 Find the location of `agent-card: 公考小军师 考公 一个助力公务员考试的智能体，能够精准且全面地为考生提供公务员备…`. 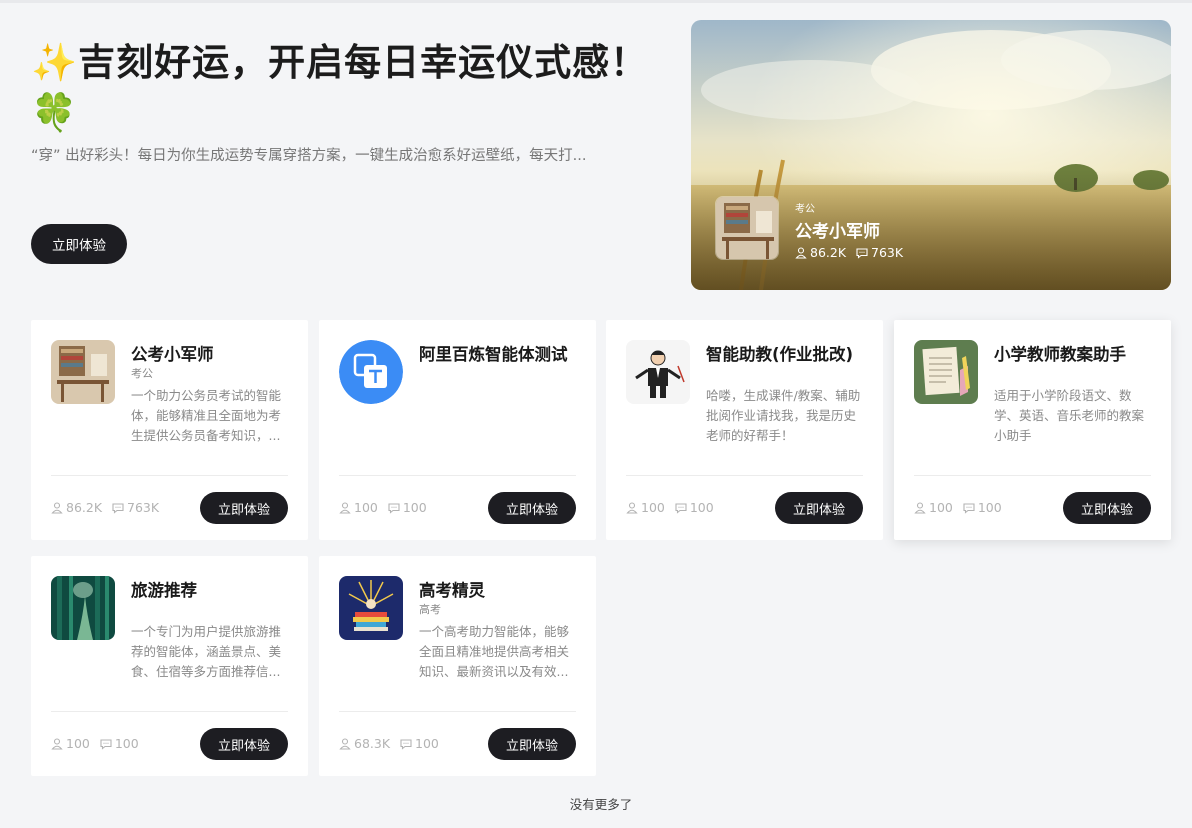

agent-card: 公考小军师 考公 一个助力公务员考试的智能体，能够精准且全面地为考生提供公务员备… is located at coordinates (169, 430).